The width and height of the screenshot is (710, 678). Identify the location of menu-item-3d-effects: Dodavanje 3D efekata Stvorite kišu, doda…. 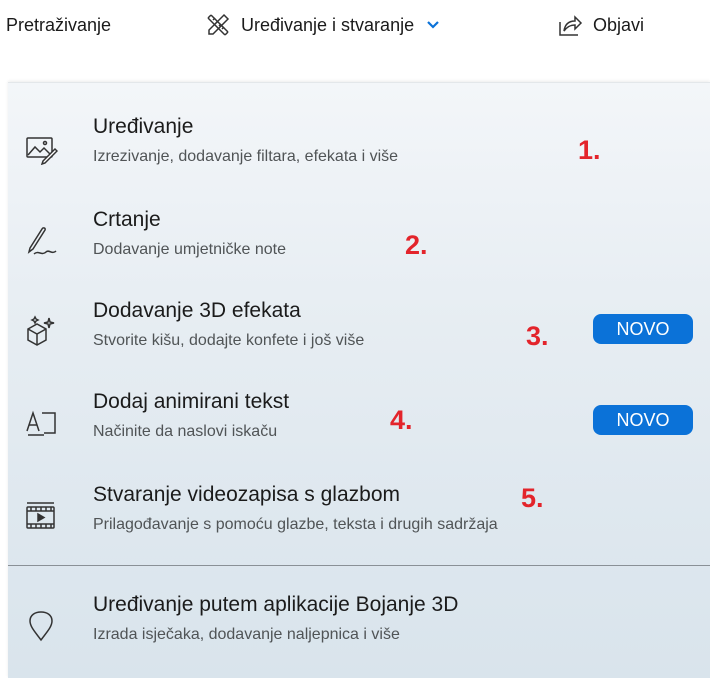
(359, 335).